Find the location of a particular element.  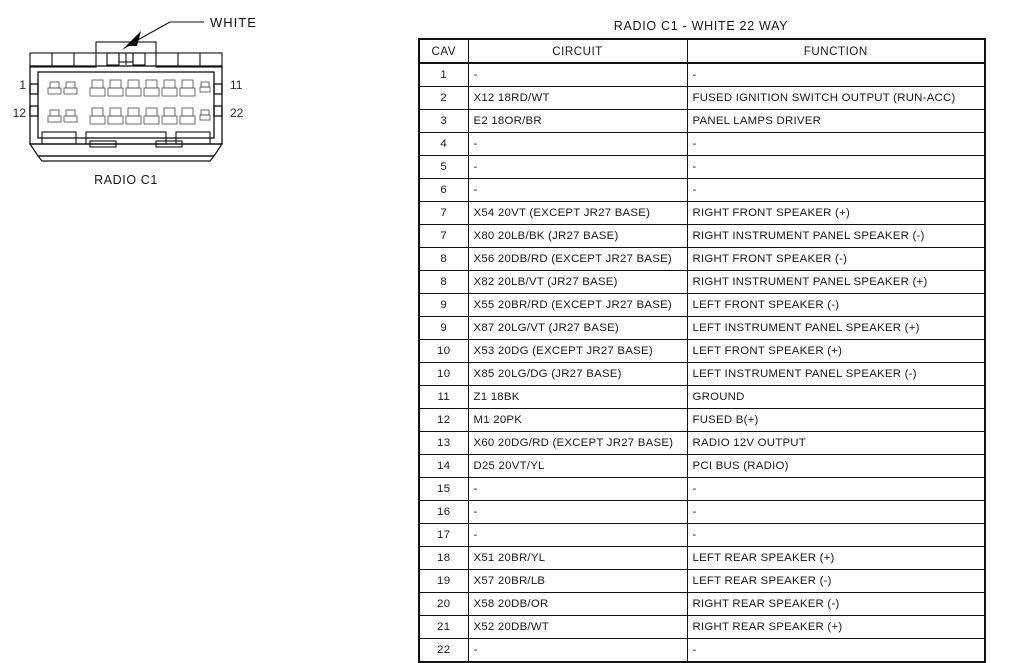

cell-function: LEFT INSTRUMENT PANEL SPEAKER (-) is located at coordinates (836, 374).